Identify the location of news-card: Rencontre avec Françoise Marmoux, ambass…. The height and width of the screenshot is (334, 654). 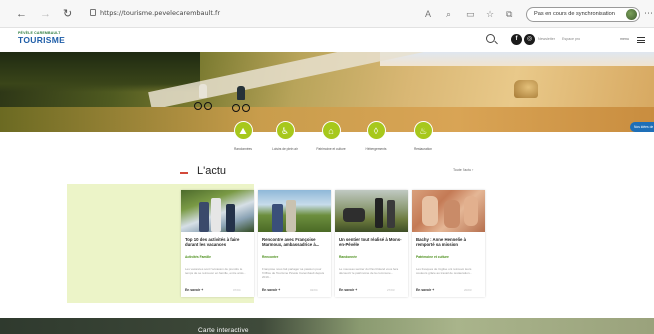
(294, 243).